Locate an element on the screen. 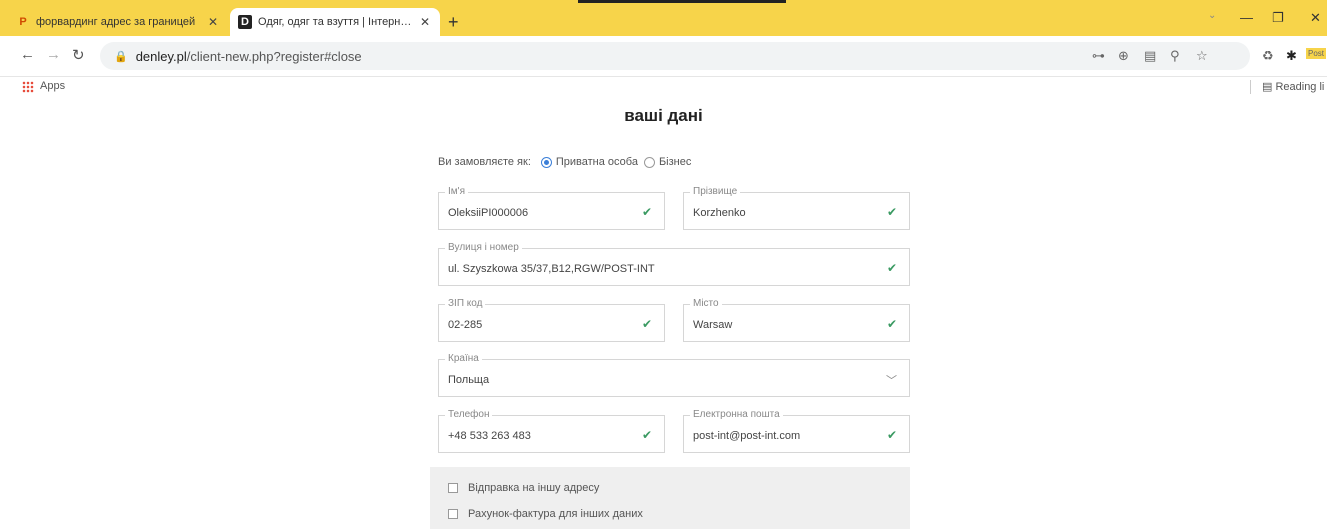  url-host: denley.pl is located at coordinates (161, 56).